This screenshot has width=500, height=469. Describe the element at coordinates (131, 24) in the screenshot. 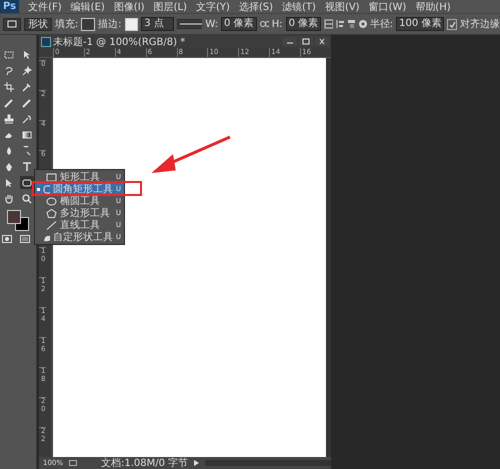

I see `stroke-swatch` at that location.